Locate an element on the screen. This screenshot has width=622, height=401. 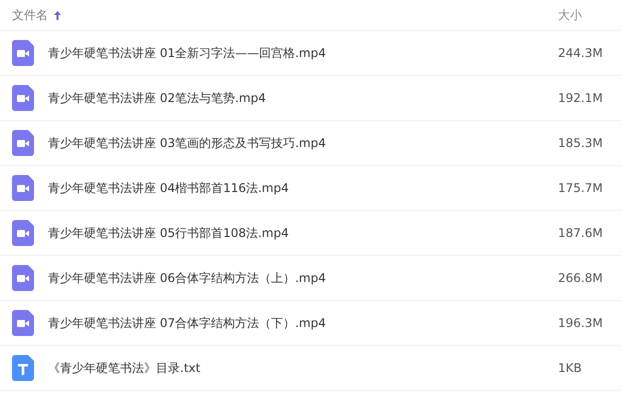
file-size: 187.6M is located at coordinates (580, 233).